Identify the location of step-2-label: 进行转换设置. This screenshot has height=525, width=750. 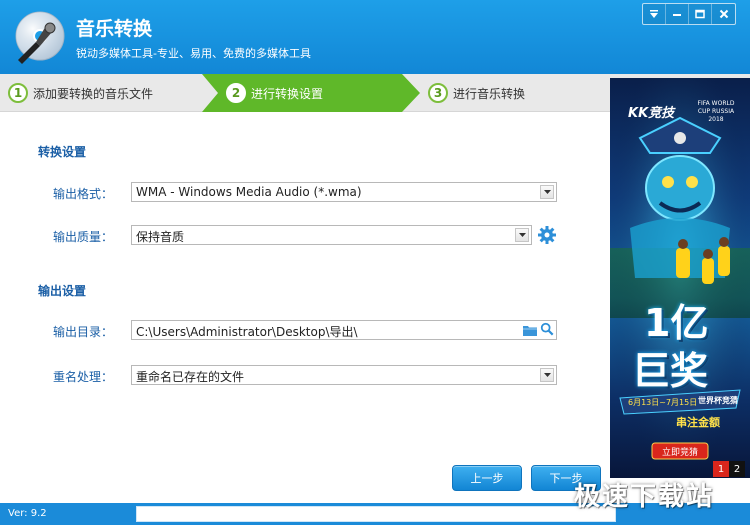
(287, 93).